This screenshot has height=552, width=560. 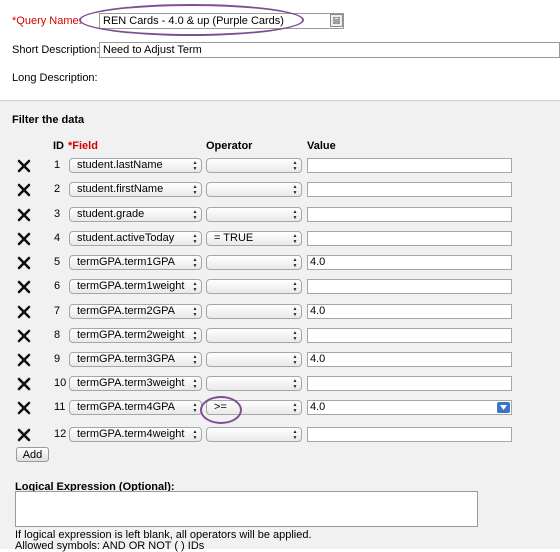 What do you see at coordinates (126, 359) in the screenshot?
I see `field-select-value: termGPA.term3GPA` at bounding box center [126, 359].